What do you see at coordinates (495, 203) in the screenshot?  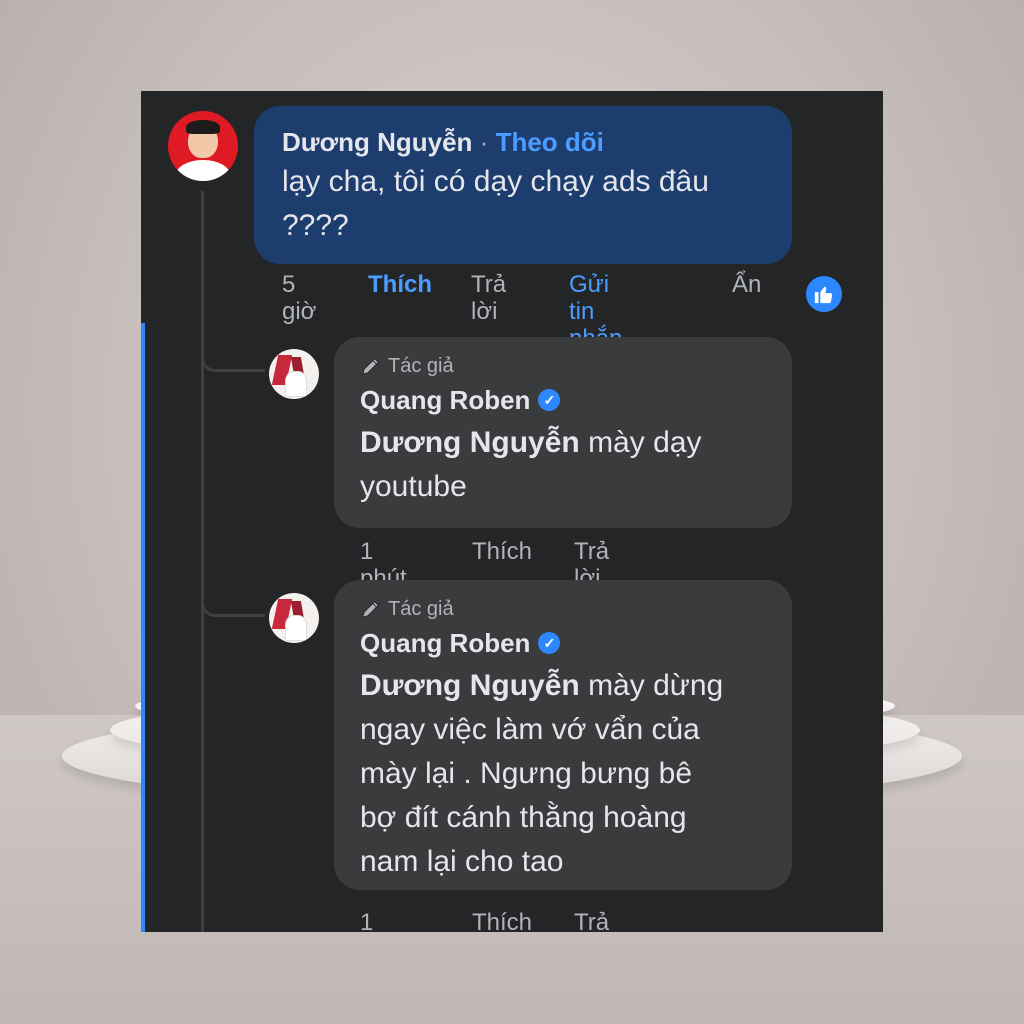 I see `comment-text: lạy cha, tôi có dạy chạy ads đâu ????` at bounding box center [495, 203].